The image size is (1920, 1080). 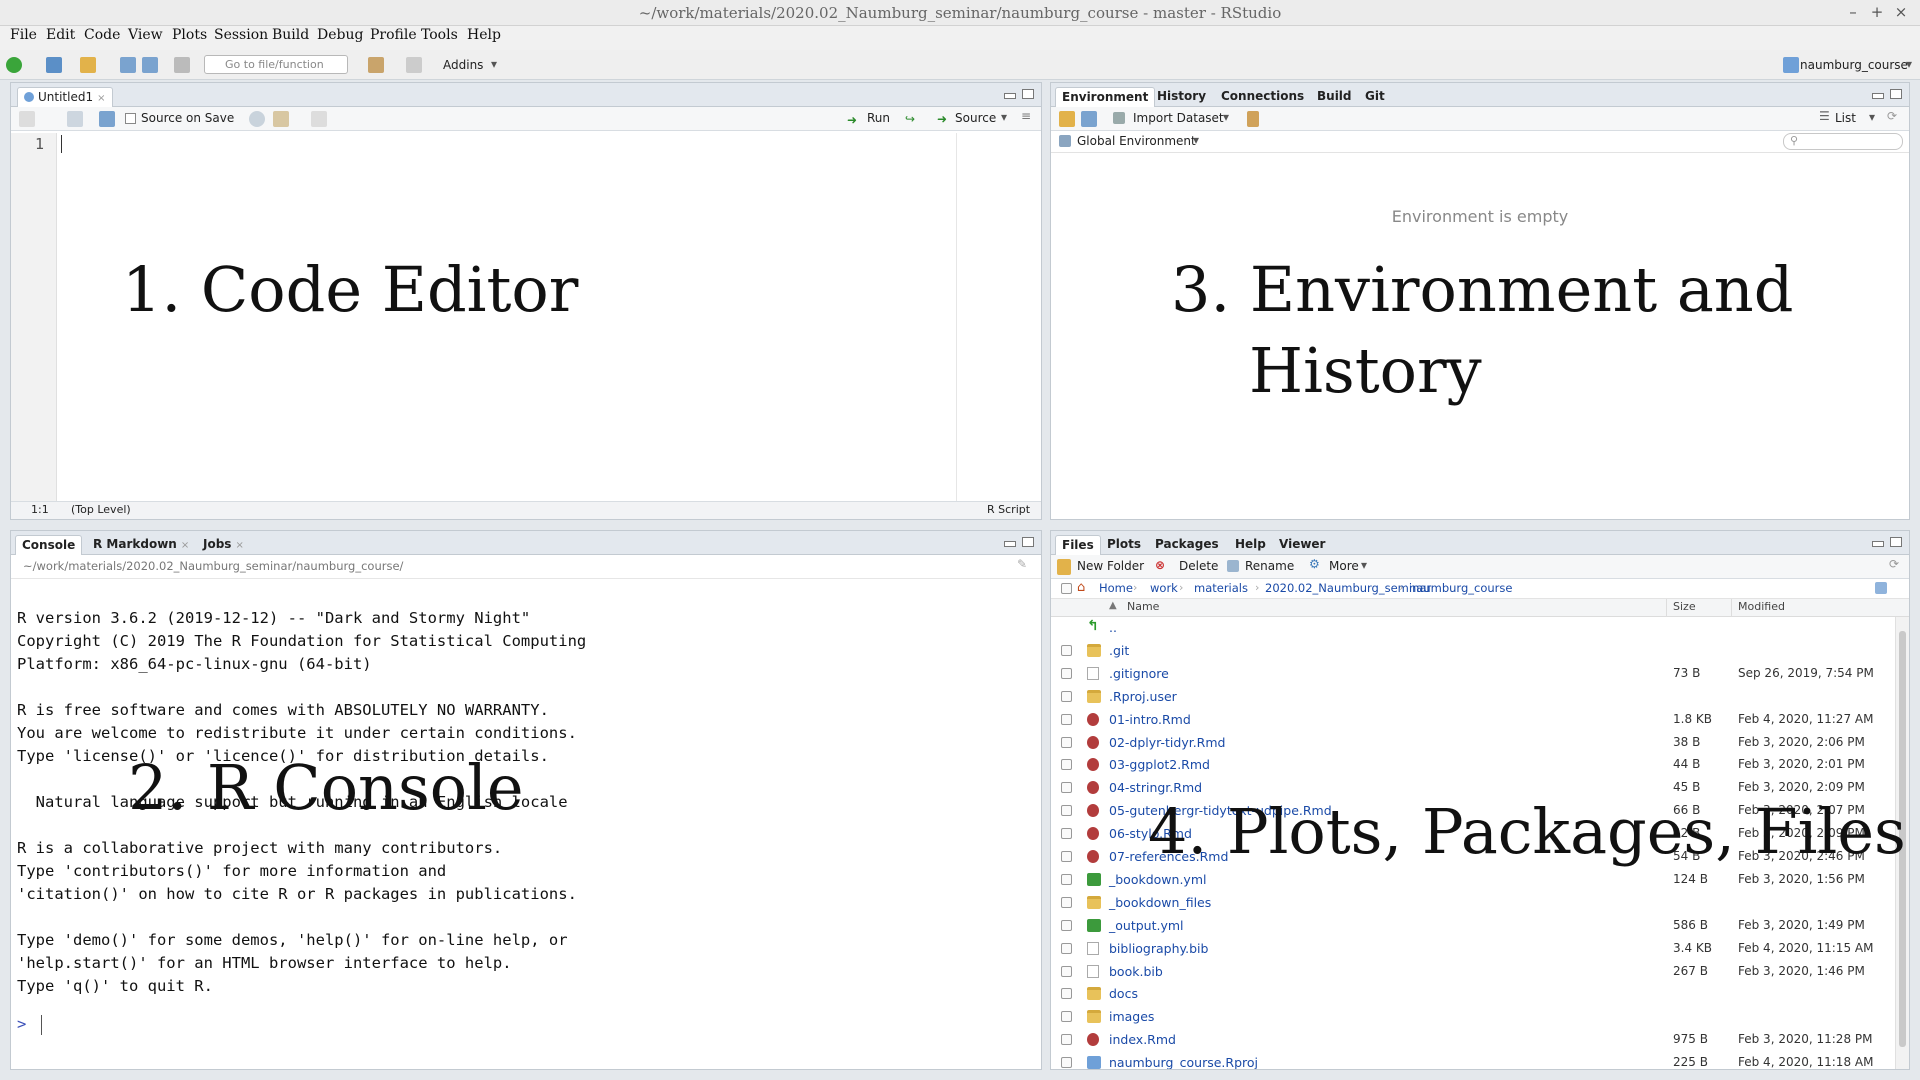 What do you see at coordinates (1854, 65) in the screenshot?
I see `project-menu: naumburg_course` at bounding box center [1854, 65].